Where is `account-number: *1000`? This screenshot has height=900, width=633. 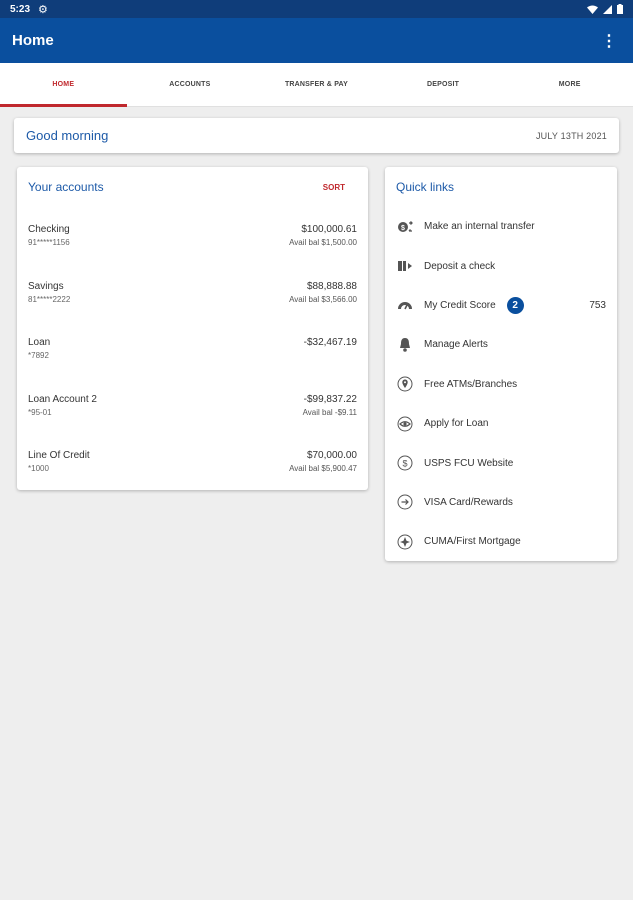 account-number: *1000 is located at coordinates (38, 468).